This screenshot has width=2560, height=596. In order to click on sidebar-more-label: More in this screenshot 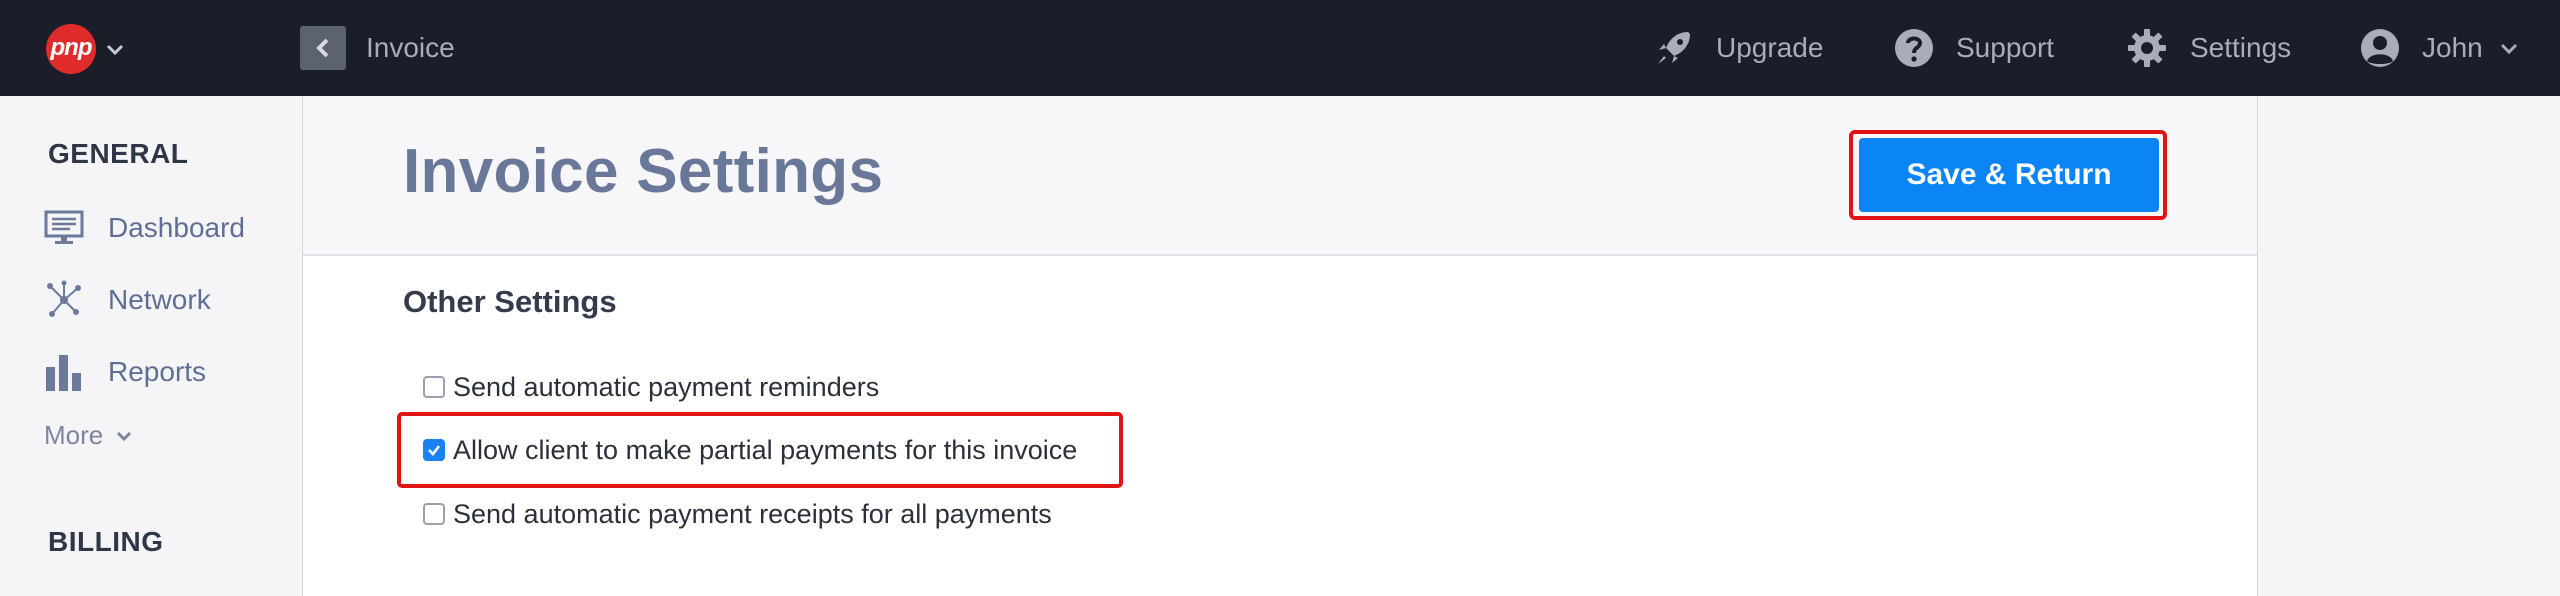, I will do `click(74, 435)`.